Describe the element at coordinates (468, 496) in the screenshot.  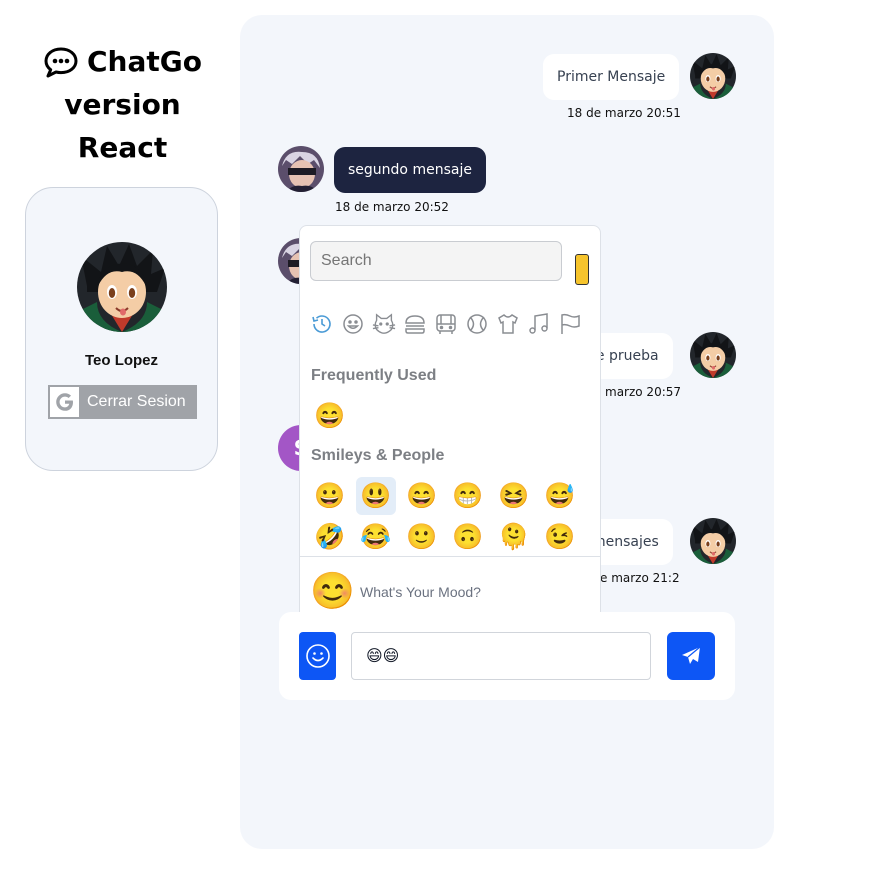
I see `emoji-item: 😁` at that location.